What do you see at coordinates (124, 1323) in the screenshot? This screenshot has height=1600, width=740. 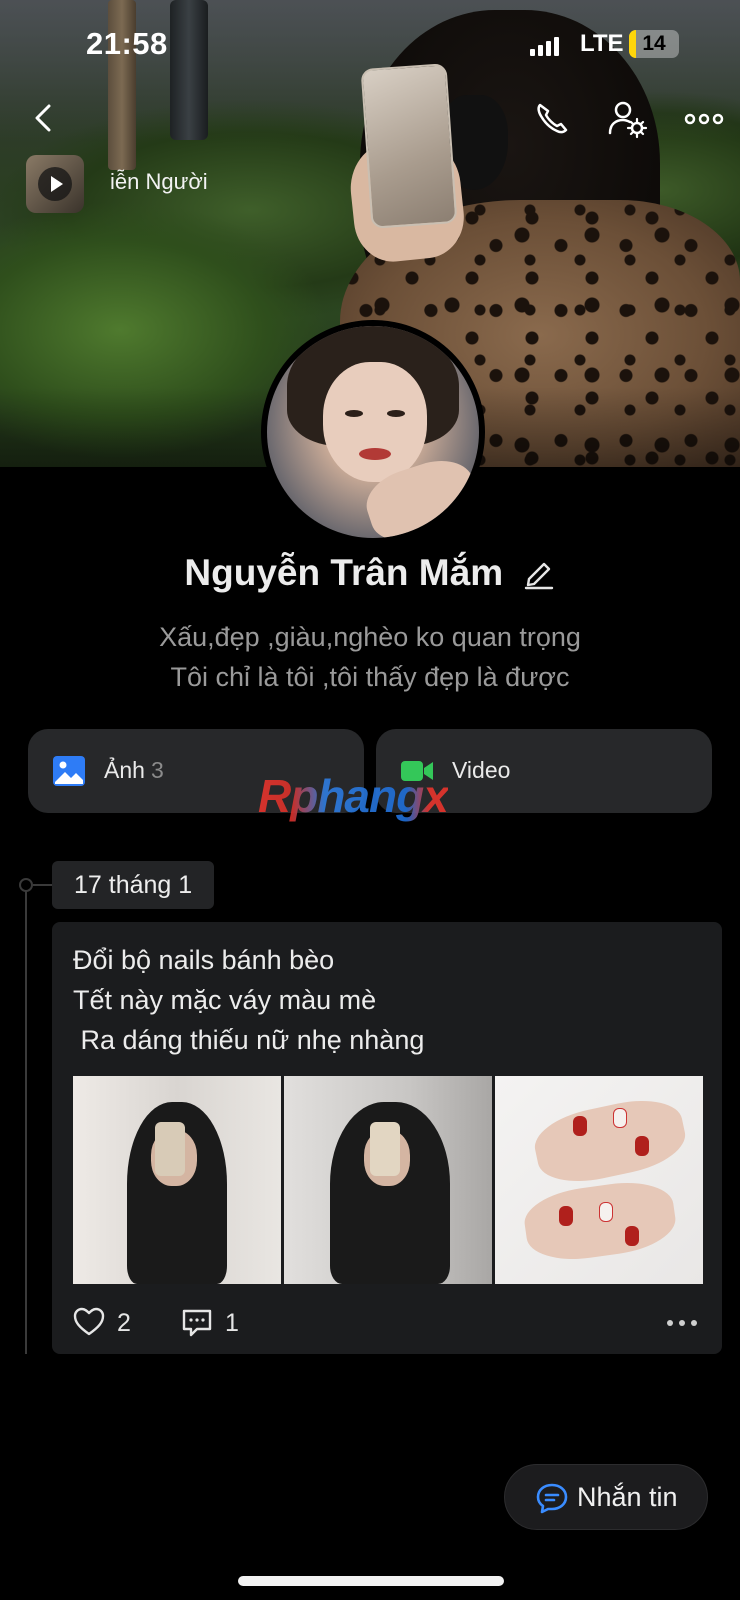 I see `like-count: 2` at bounding box center [124, 1323].